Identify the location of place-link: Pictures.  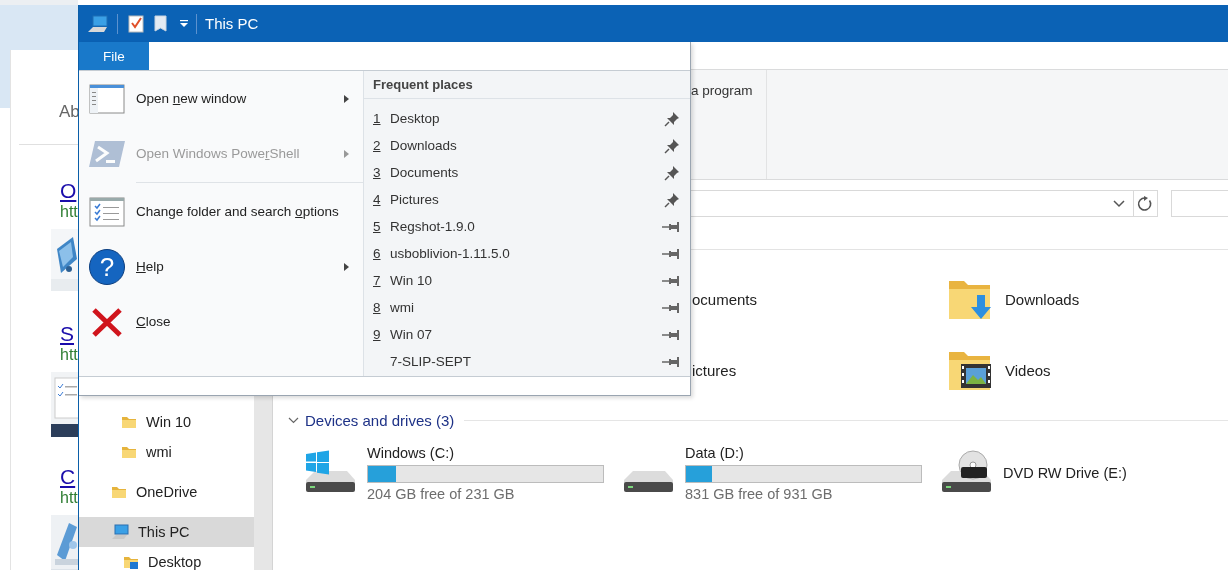
(527, 199).